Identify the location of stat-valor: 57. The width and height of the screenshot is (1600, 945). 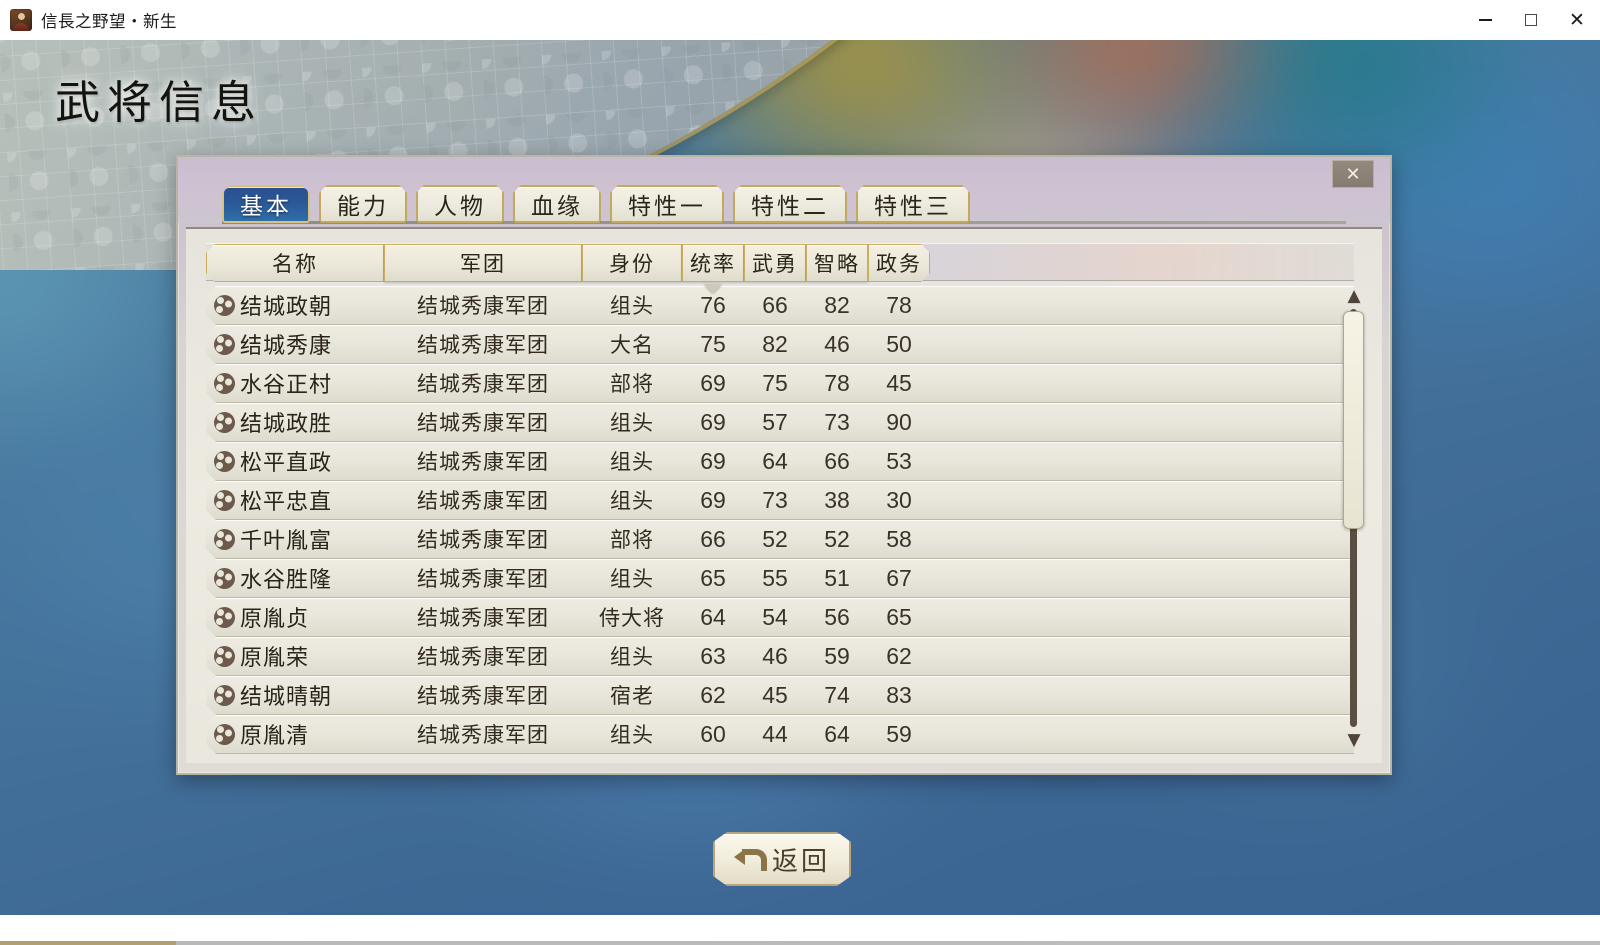
(775, 421).